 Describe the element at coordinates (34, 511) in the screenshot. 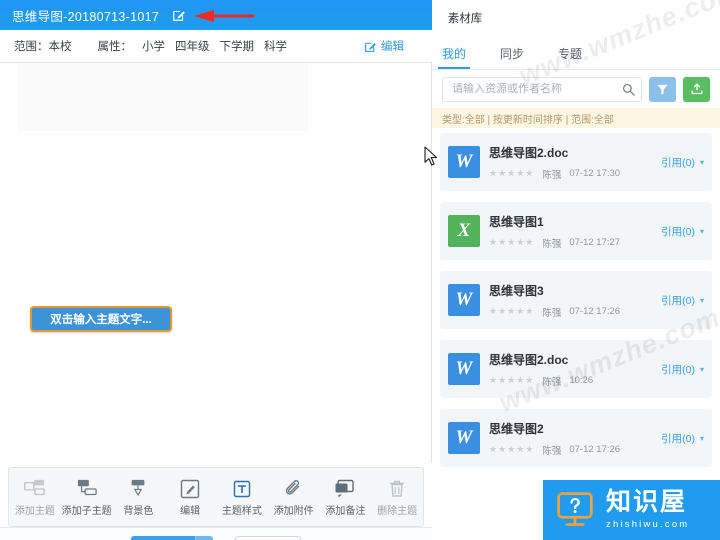

I see `toolbar-add-topic-label: 添加主题` at that location.